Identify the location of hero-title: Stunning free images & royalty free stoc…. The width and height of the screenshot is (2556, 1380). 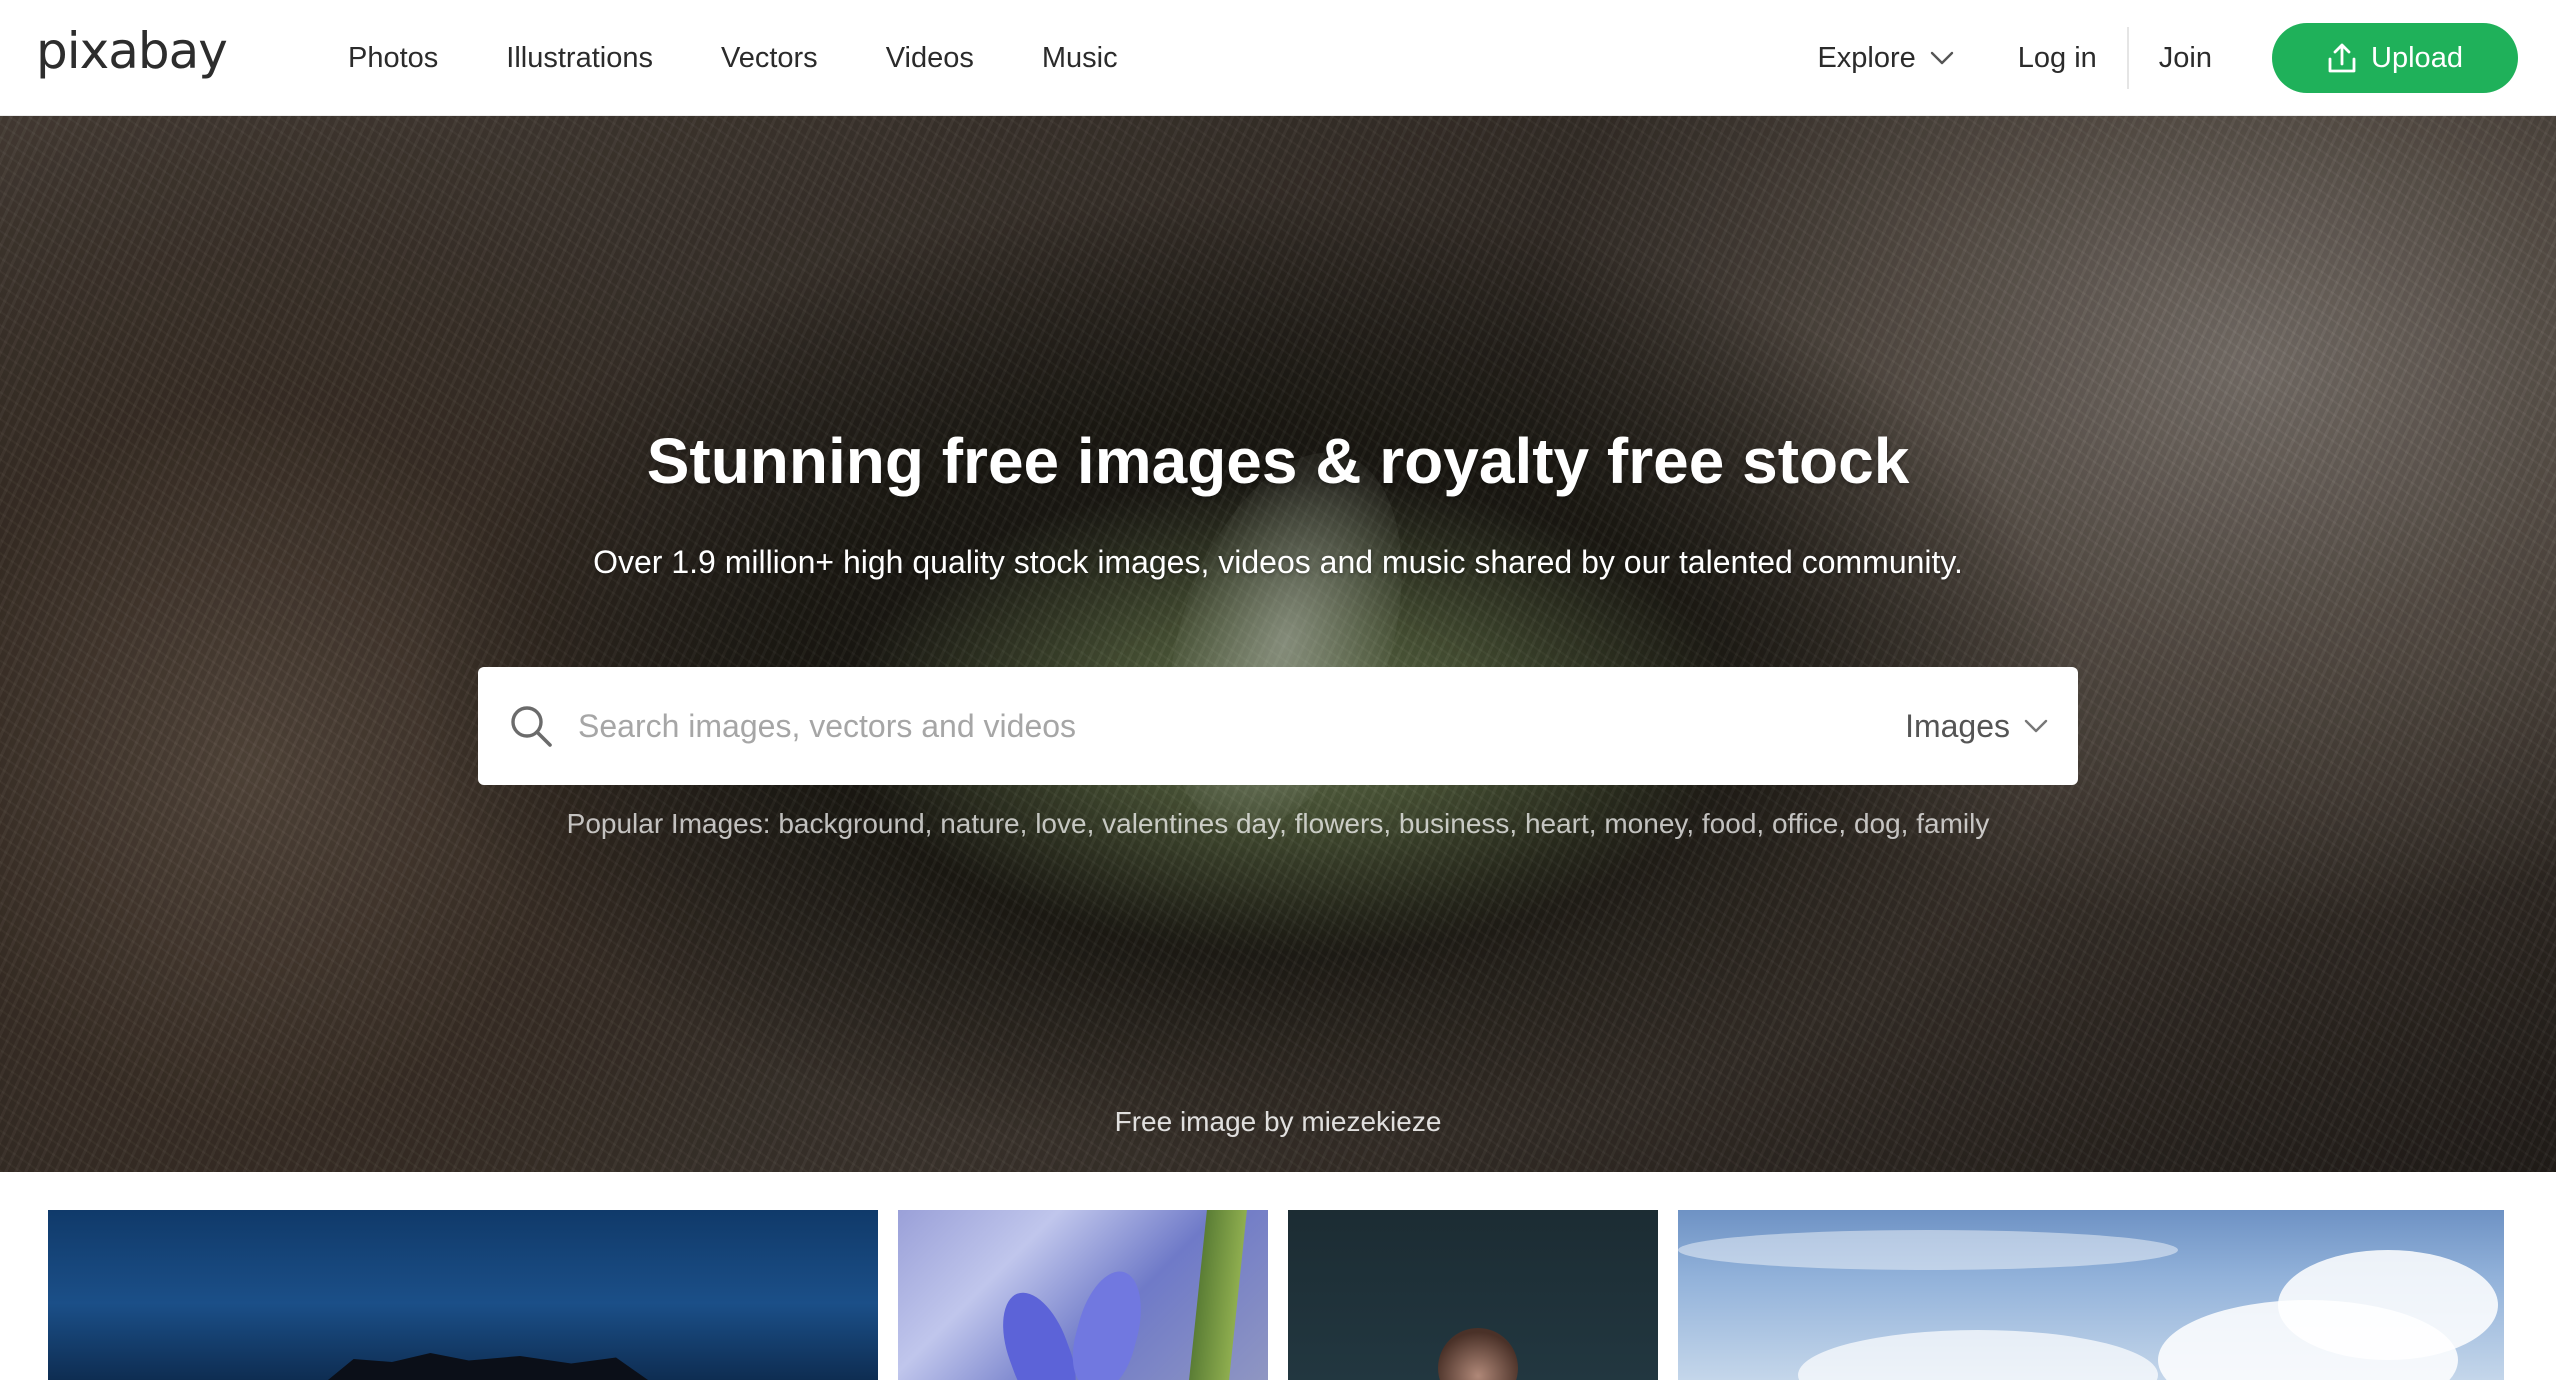
(1278, 461).